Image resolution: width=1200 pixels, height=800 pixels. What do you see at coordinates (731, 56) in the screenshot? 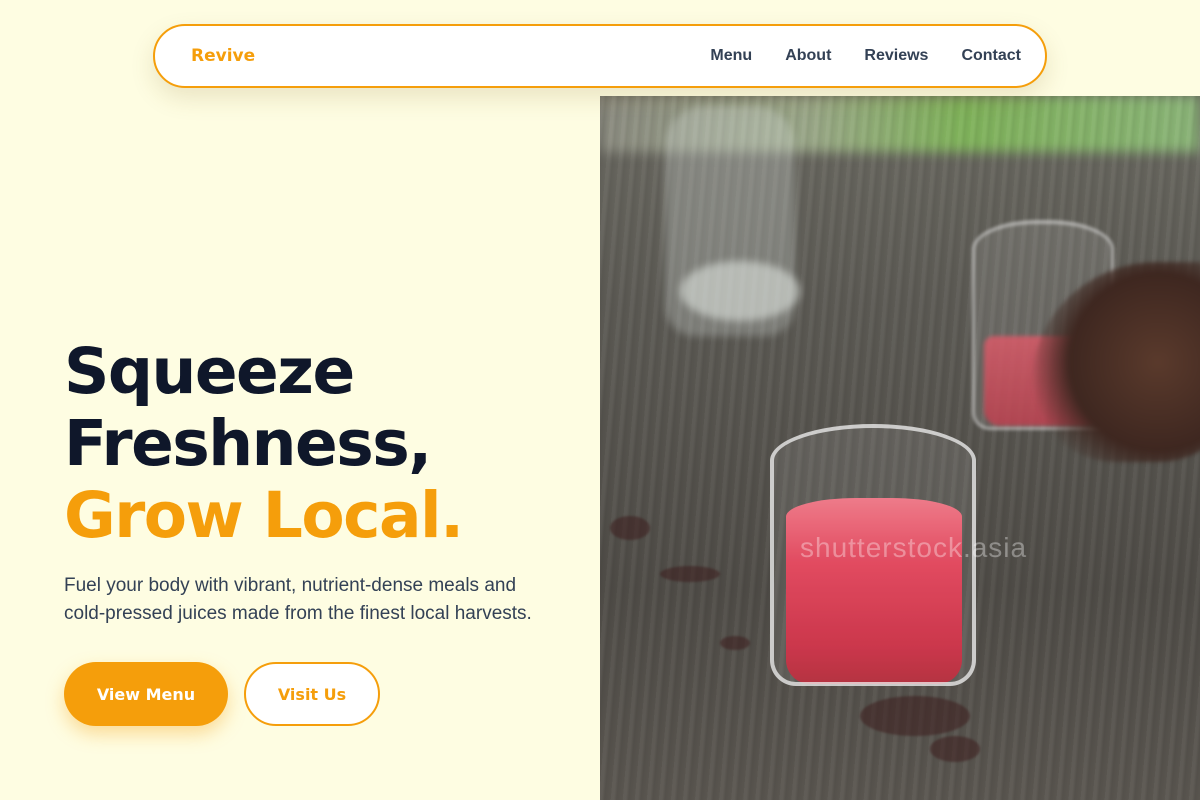
I see `nav-link-menu: Menu` at bounding box center [731, 56].